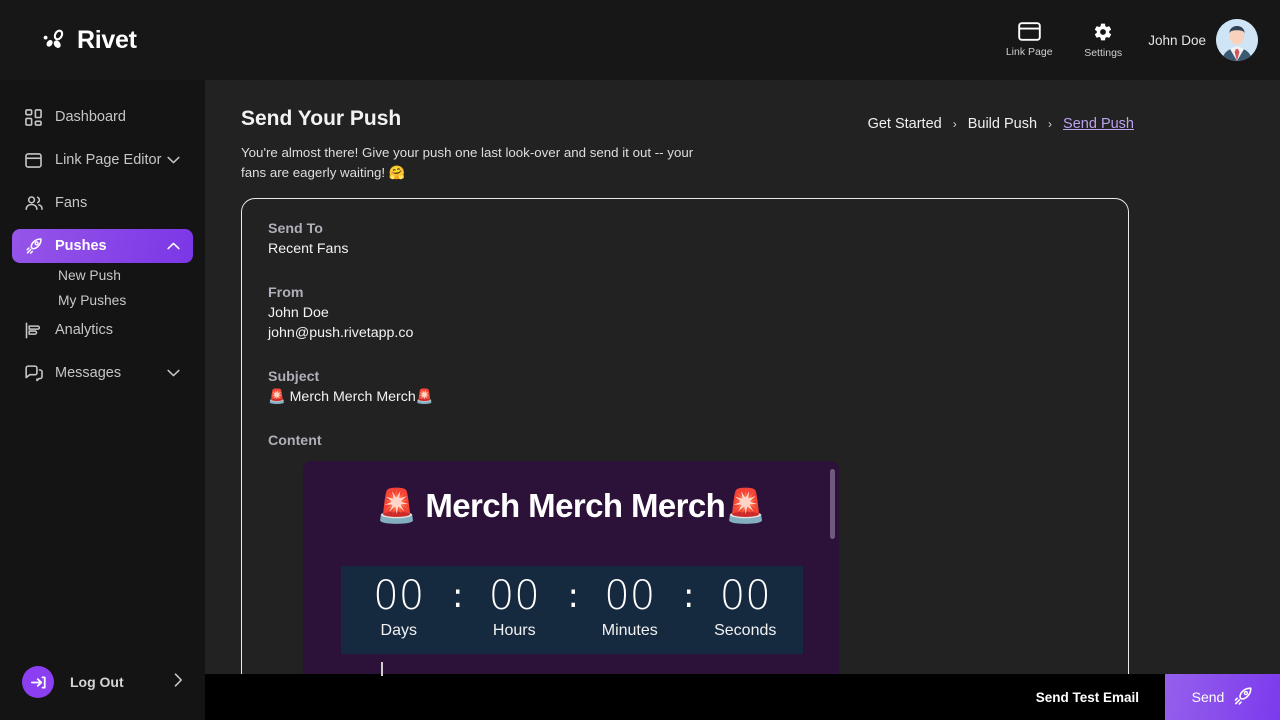  What do you see at coordinates (382, 669) in the screenshot?
I see `text-caret` at bounding box center [382, 669].